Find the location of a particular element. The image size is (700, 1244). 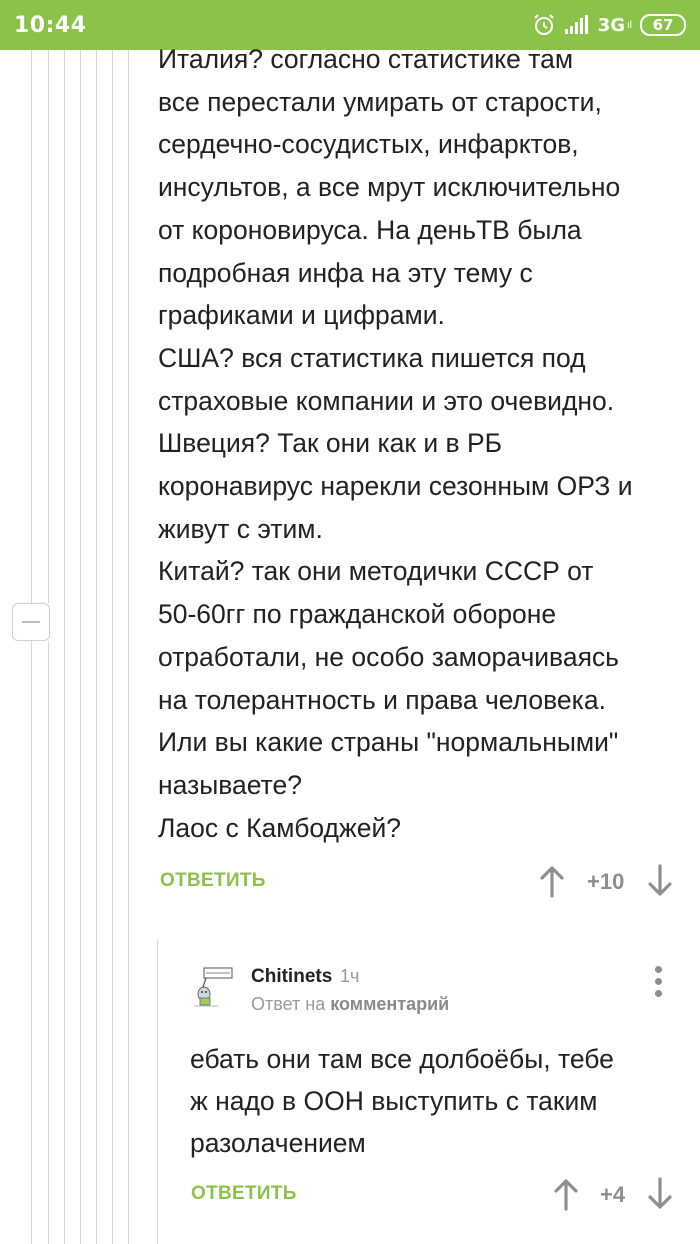

collapse-thread-button is located at coordinates (31, 622).